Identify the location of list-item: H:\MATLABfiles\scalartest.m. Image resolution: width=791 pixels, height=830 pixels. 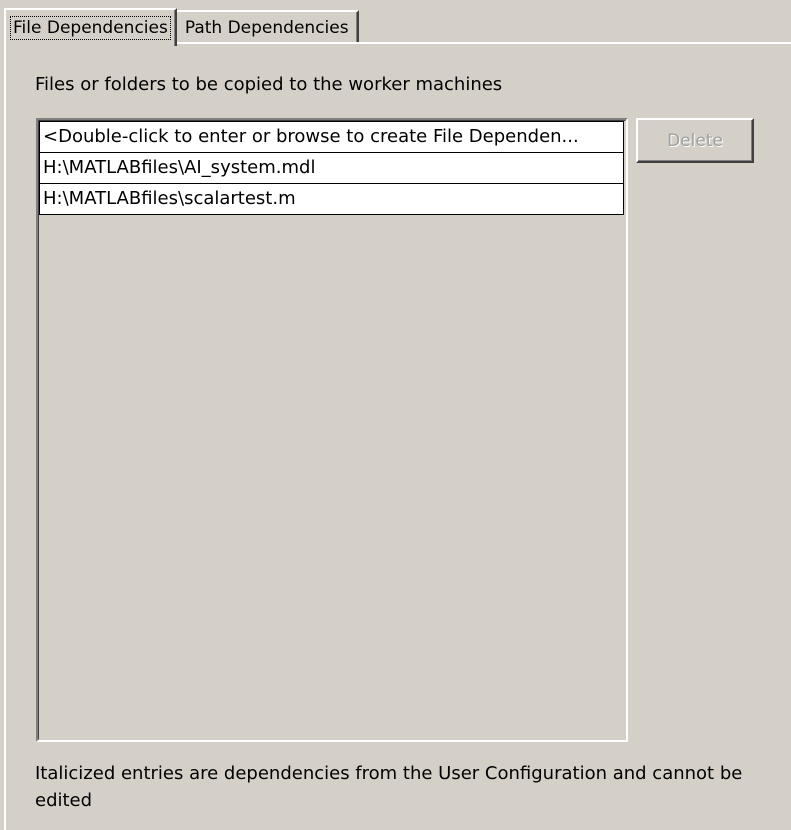
(331, 199).